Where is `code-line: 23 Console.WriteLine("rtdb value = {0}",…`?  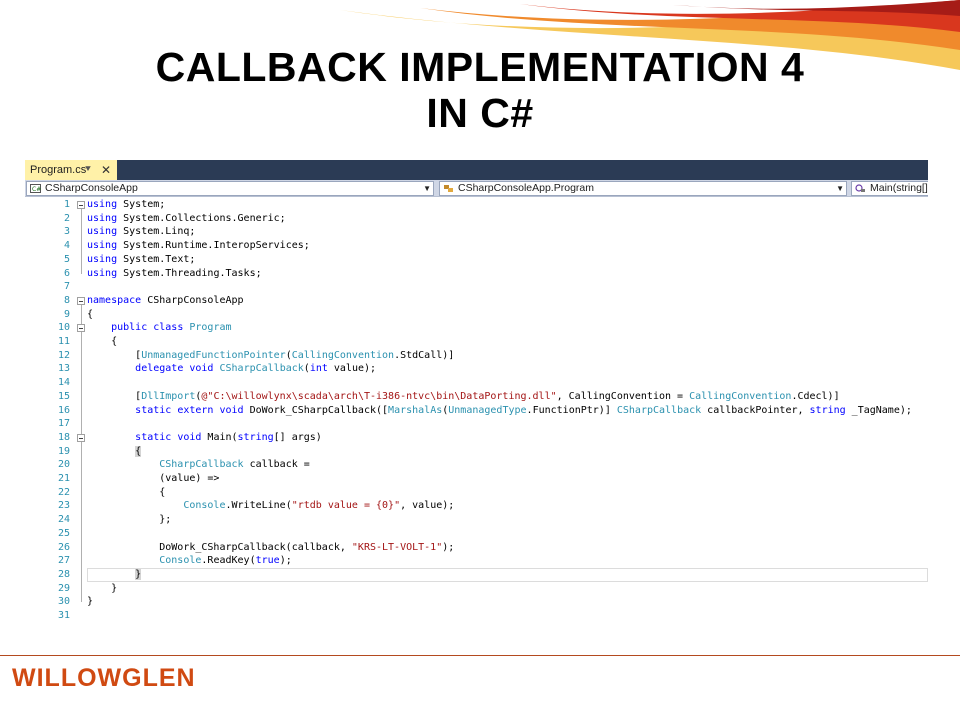 code-line: 23 Console.WriteLine("rtdb value = {0}",… is located at coordinates (476, 506).